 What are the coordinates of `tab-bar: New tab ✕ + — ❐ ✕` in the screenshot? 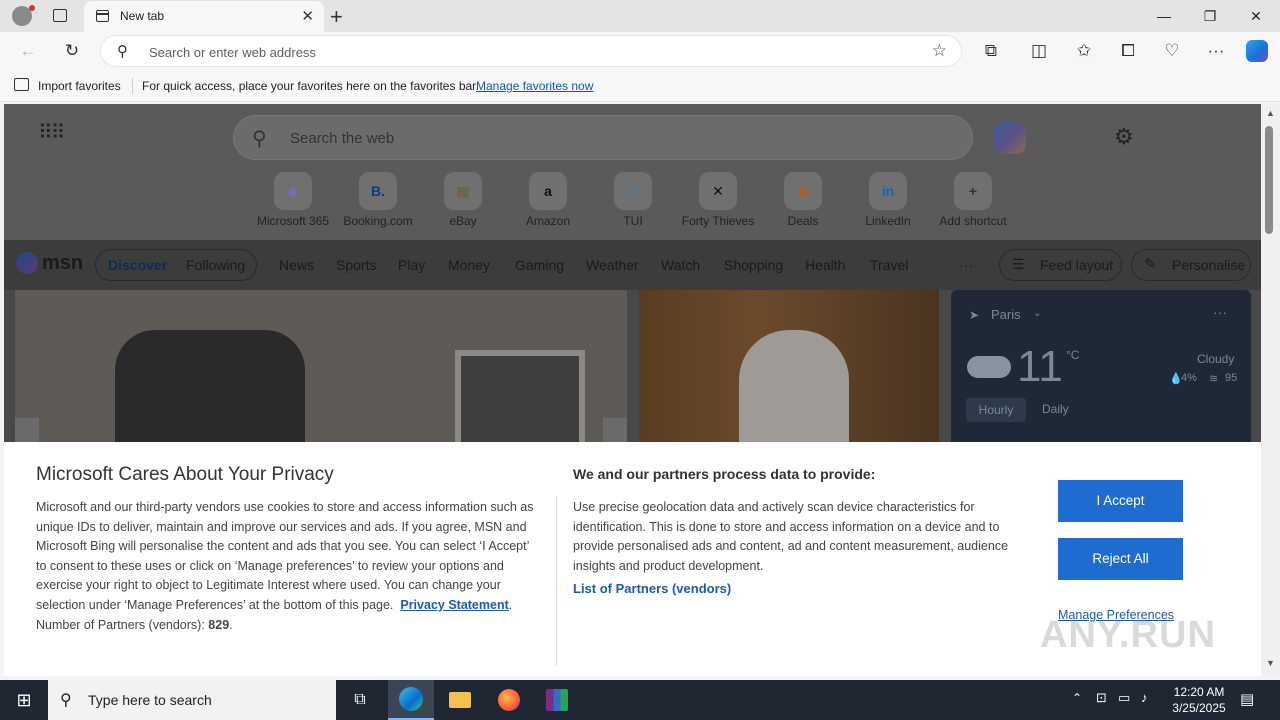 It's located at (640, 16).